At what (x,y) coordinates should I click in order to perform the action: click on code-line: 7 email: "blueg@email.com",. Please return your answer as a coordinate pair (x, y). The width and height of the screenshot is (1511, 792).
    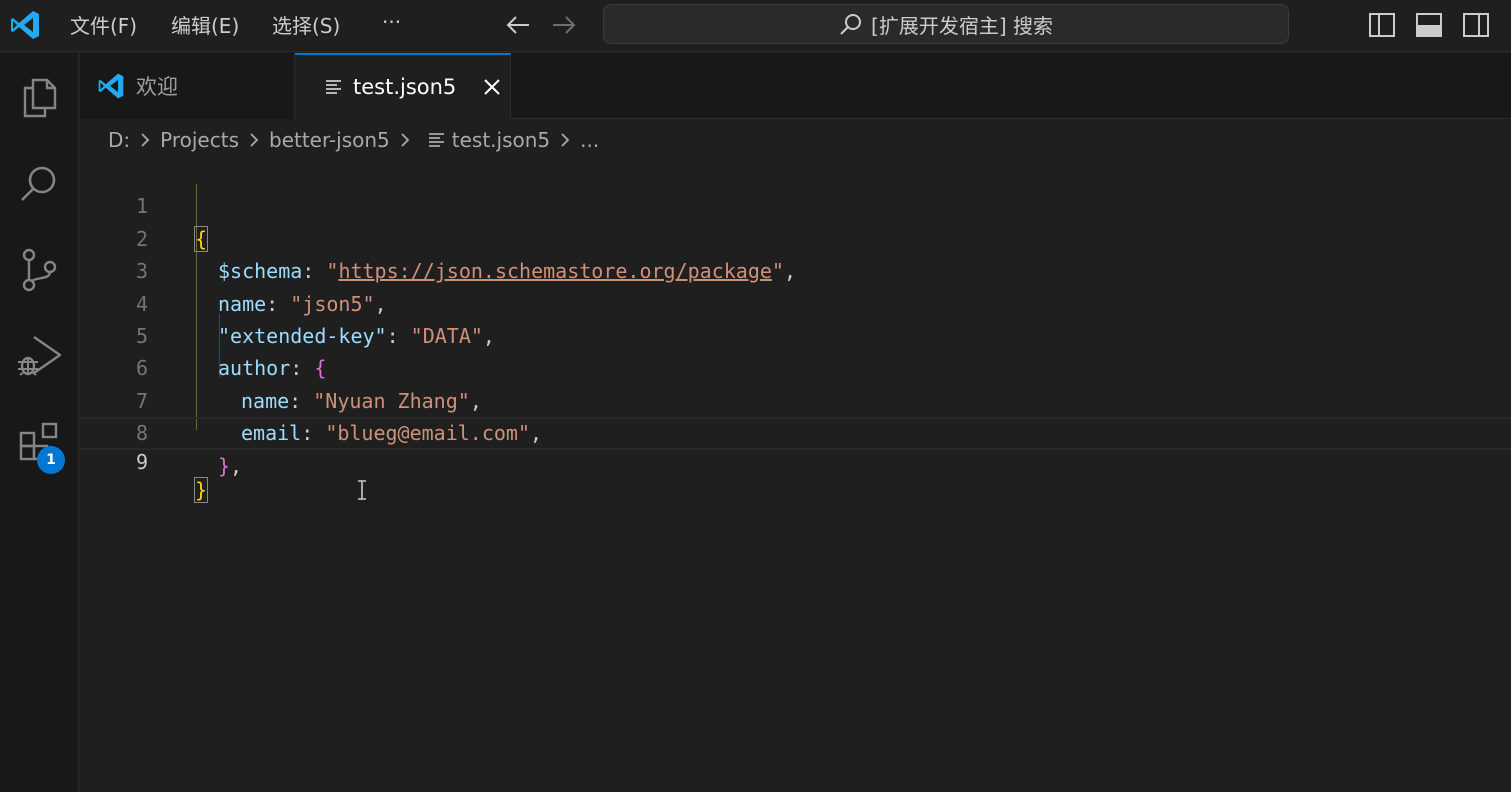
    Looking at the image, I should click on (795, 398).